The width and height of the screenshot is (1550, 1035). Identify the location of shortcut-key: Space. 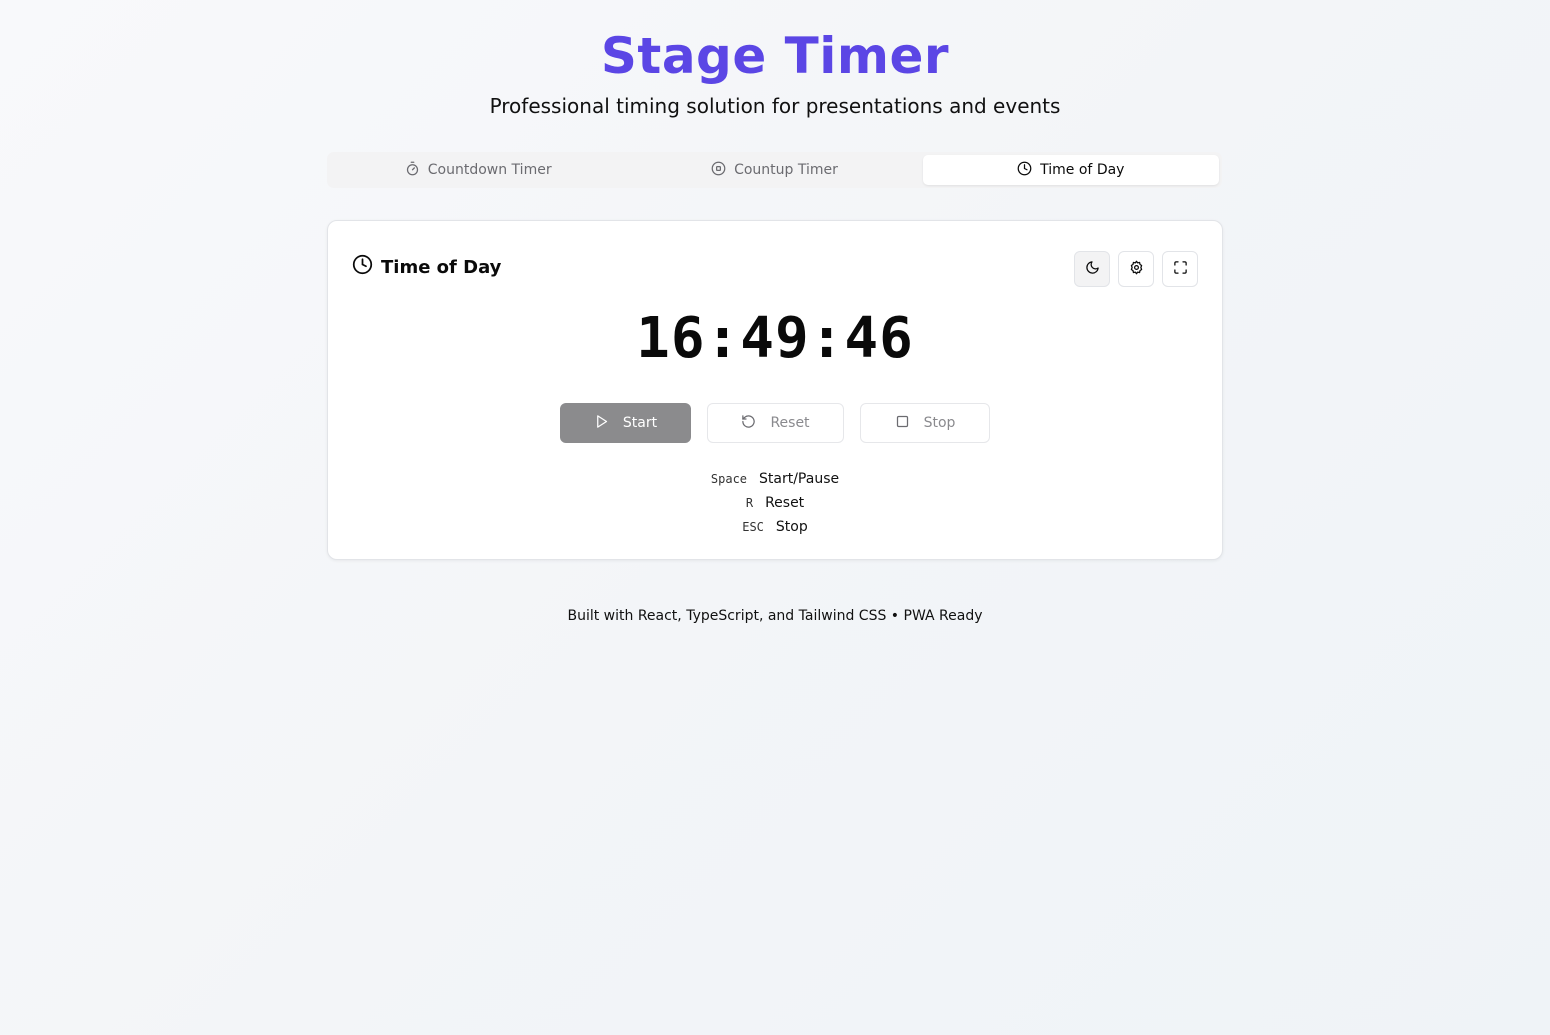
(729, 479).